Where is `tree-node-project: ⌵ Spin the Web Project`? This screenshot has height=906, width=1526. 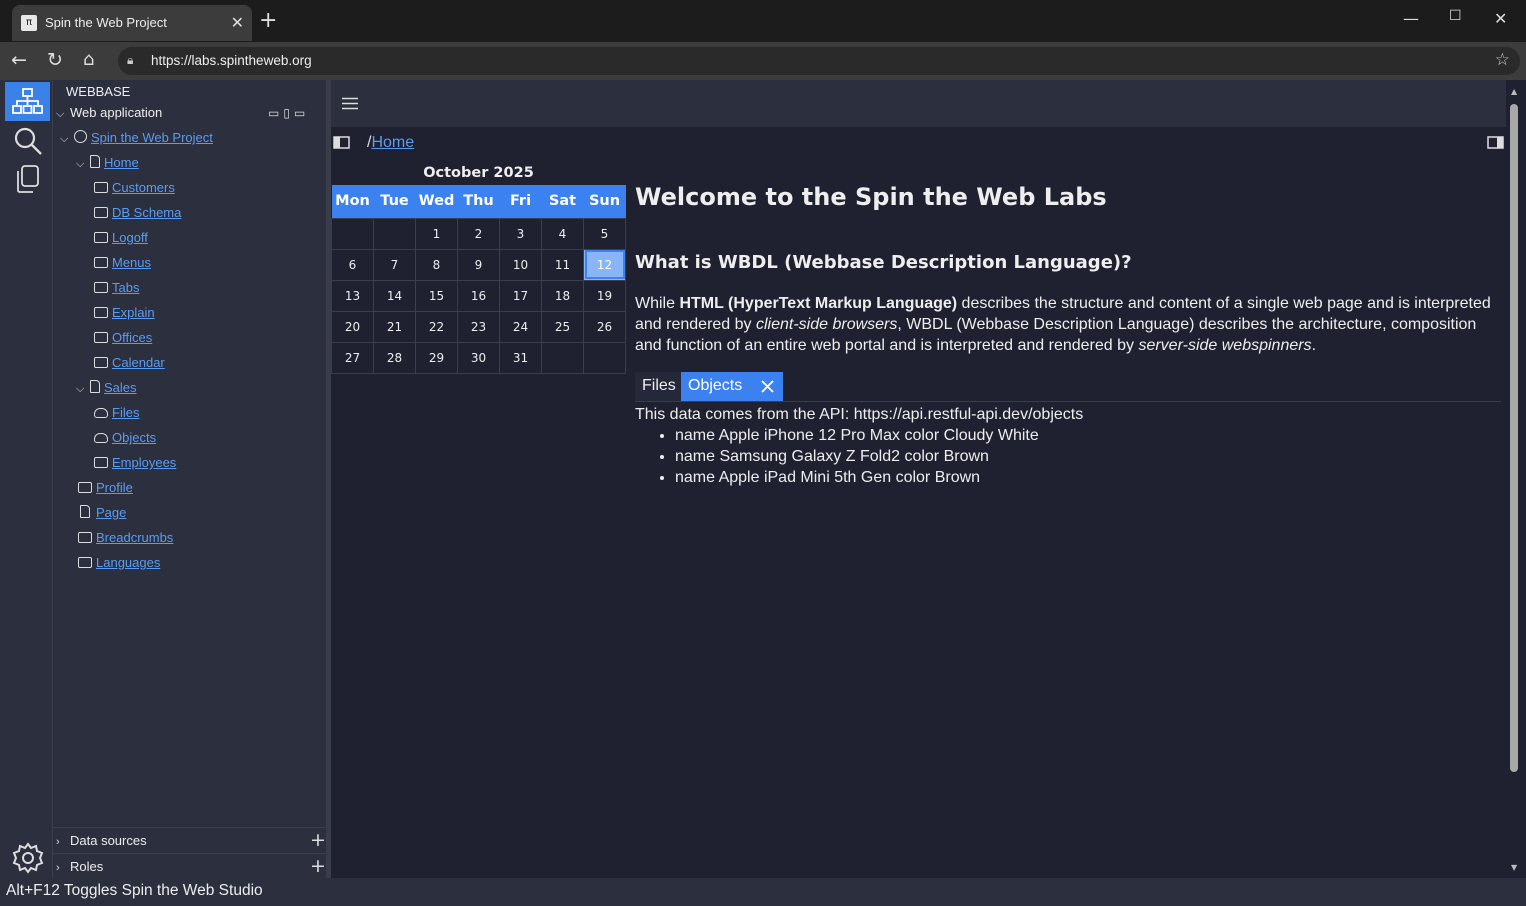 tree-node-project: ⌵ Spin the Web Project is located at coordinates (136, 138).